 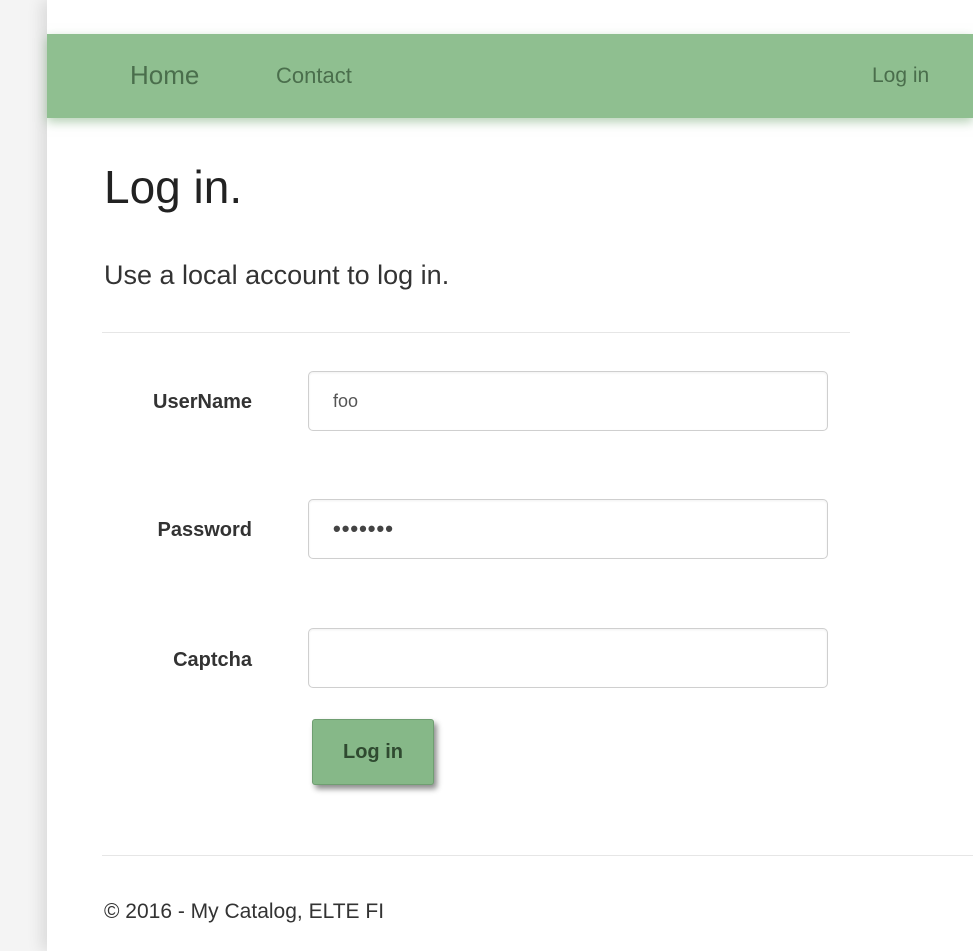 I want to click on page-subtitle: Use a local account to log in., so click(x=277, y=275).